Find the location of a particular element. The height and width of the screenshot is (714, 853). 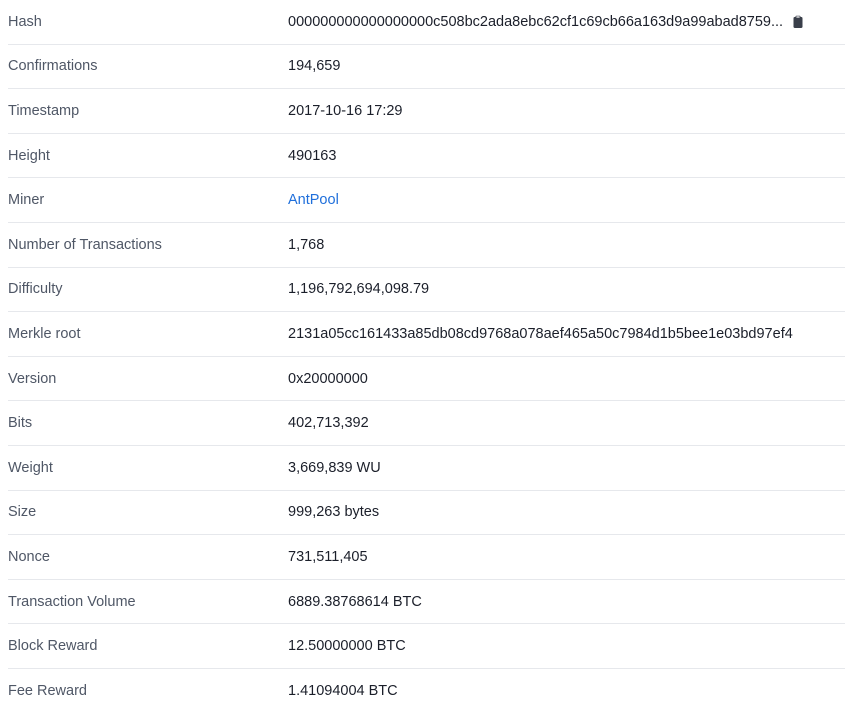

timestamp-label: Timestamp is located at coordinates (44, 110).